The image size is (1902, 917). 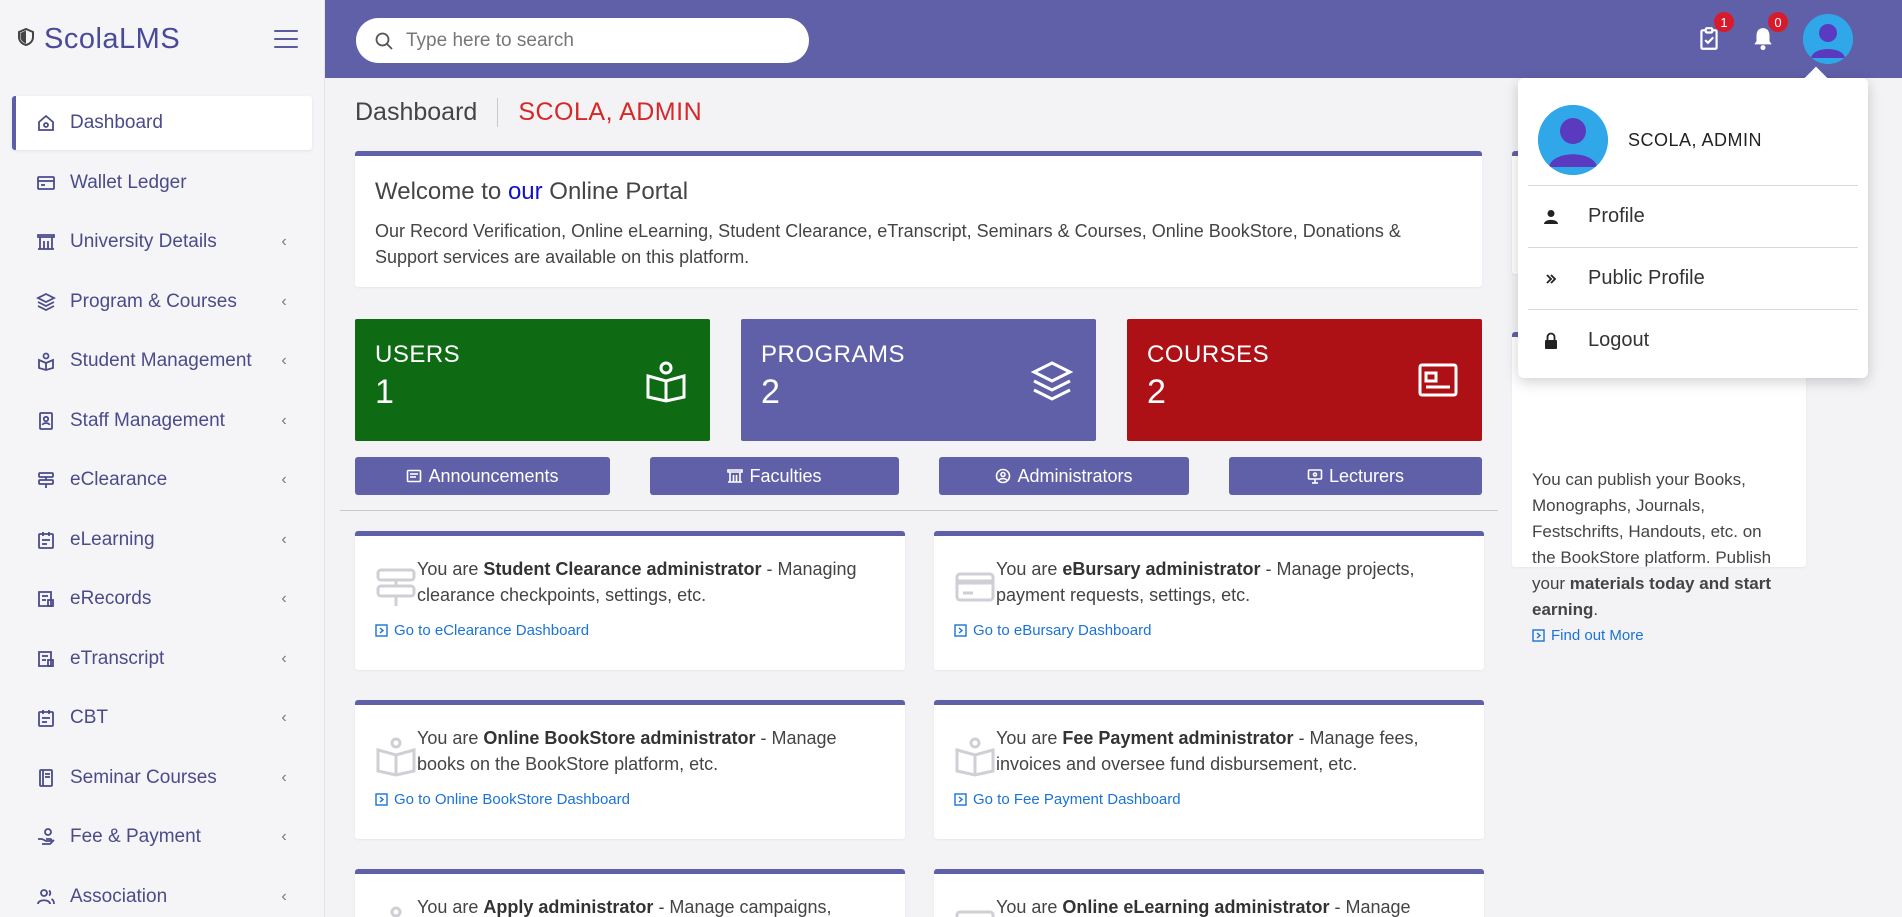 I want to click on sidebar-item-label: Program & Courses, so click(x=153, y=301).